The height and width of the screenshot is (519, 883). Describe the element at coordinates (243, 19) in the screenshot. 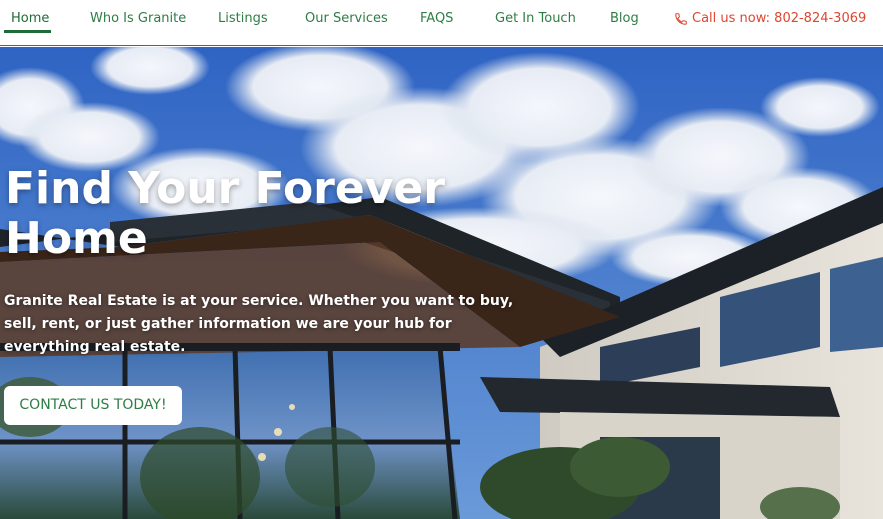

I see `nav-listings: Listings` at that location.